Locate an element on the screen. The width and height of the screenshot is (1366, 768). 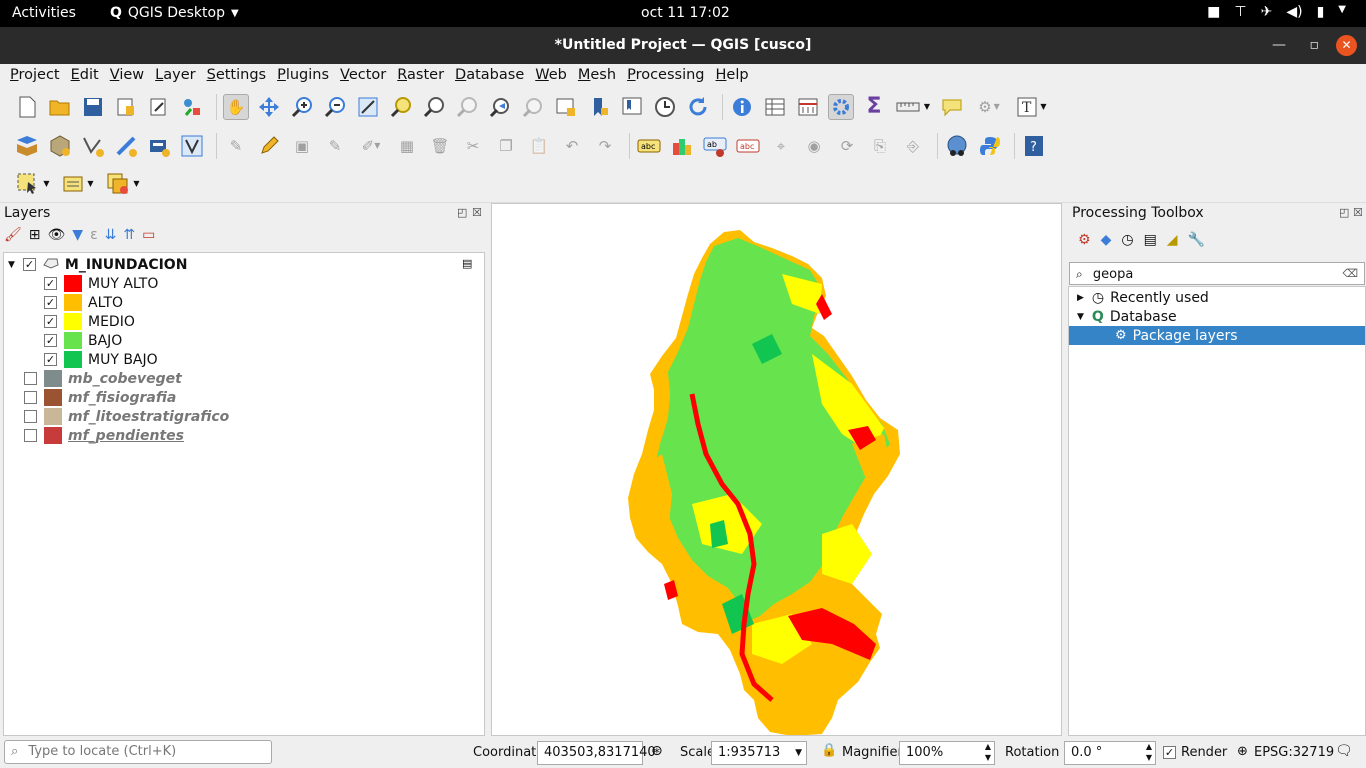
manage-visibility-icon: 👁 is located at coordinates (57, 235).